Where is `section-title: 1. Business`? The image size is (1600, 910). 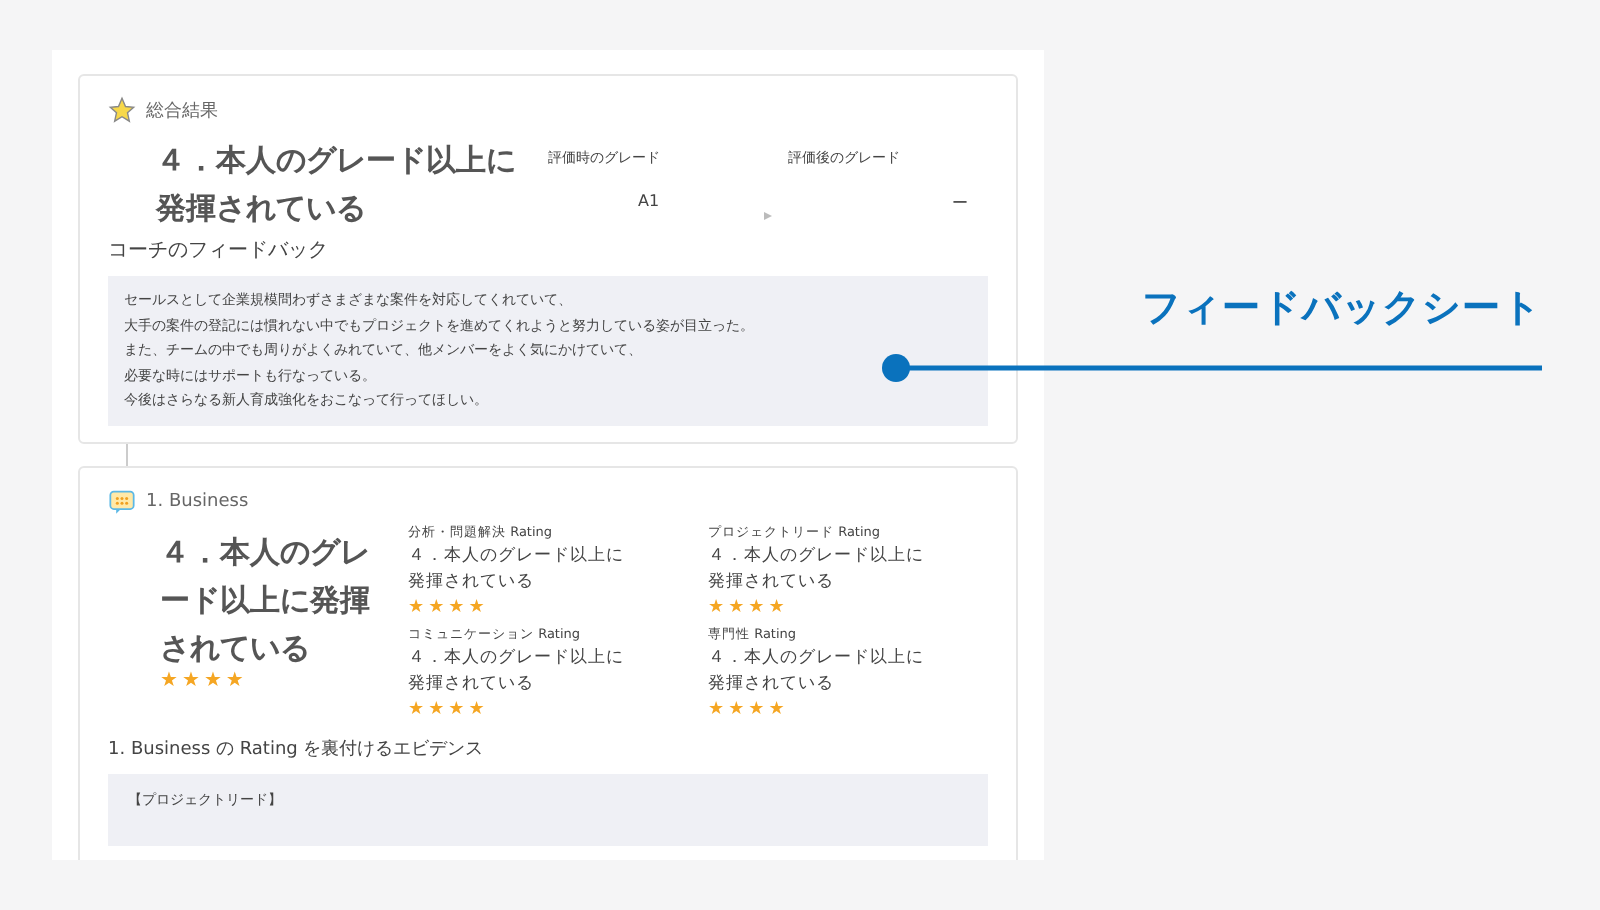 section-title: 1. Business is located at coordinates (197, 501).